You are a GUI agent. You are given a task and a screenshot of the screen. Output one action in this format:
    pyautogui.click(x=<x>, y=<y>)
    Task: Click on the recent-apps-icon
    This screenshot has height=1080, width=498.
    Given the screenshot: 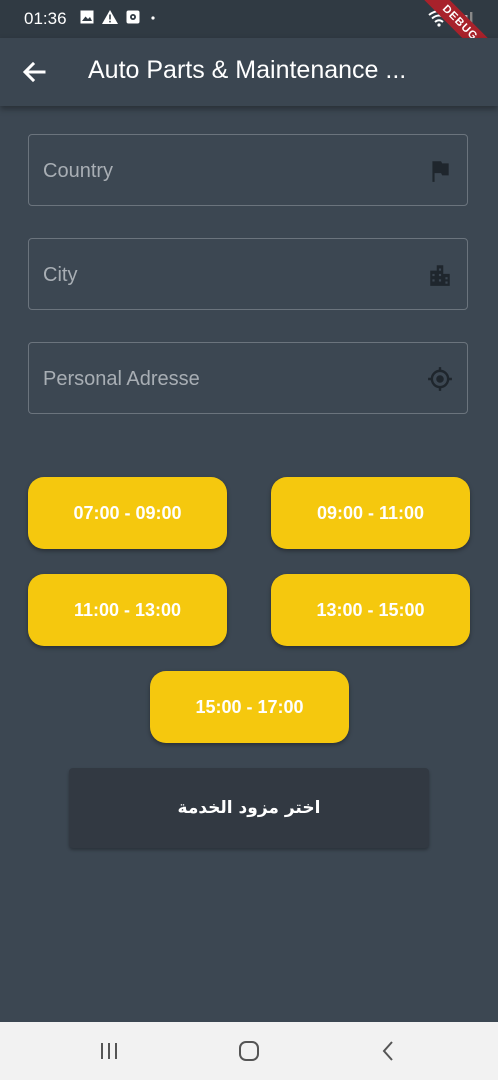 What is the action you would take?
    pyautogui.click(x=109, y=1051)
    